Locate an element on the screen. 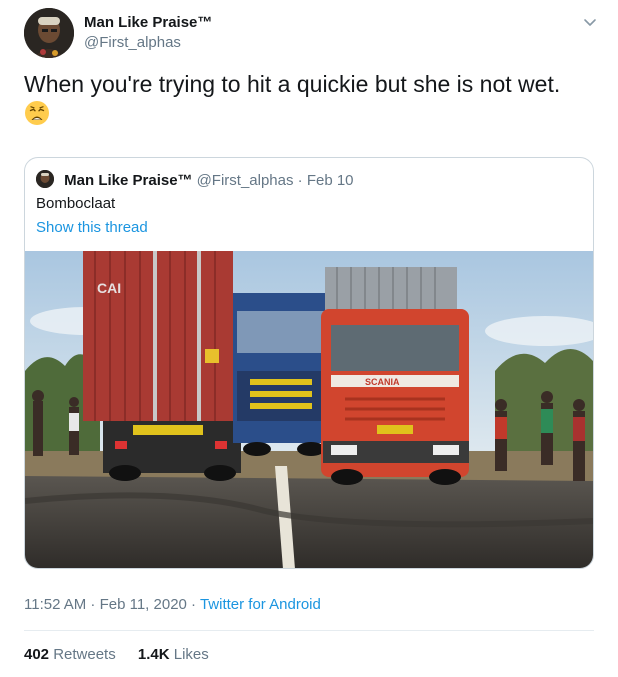 The width and height of the screenshot is (618, 677). user-info: Man Like Praise™ @First_alphas is located at coordinates (148, 33).